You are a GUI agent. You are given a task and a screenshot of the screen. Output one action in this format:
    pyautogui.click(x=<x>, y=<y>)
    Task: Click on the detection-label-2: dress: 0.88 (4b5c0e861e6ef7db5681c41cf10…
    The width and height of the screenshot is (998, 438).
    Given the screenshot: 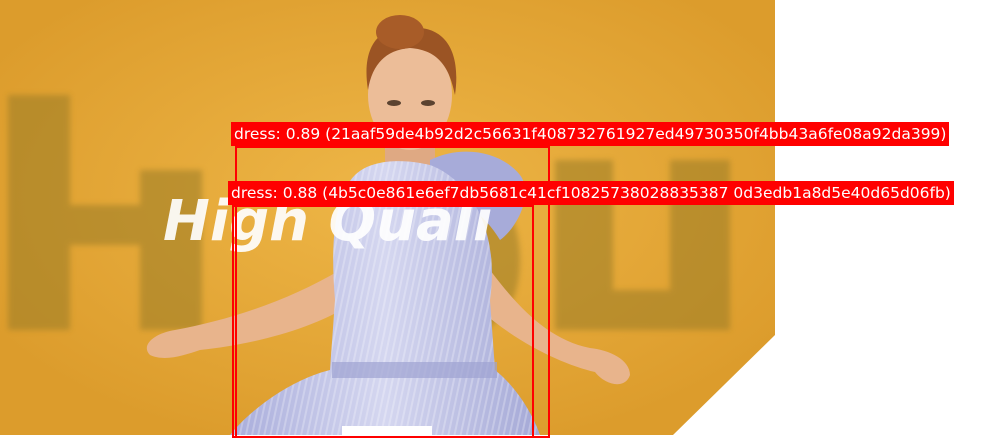 What is the action you would take?
    pyautogui.click(x=591, y=193)
    